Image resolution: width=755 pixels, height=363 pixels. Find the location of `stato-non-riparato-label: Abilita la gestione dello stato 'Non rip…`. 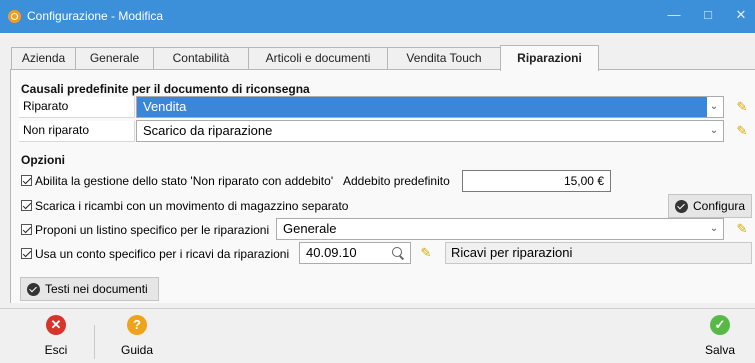

stato-non-riparato-label: Abilita la gestione dello stato 'Non rip… is located at coordinates (184, 181).